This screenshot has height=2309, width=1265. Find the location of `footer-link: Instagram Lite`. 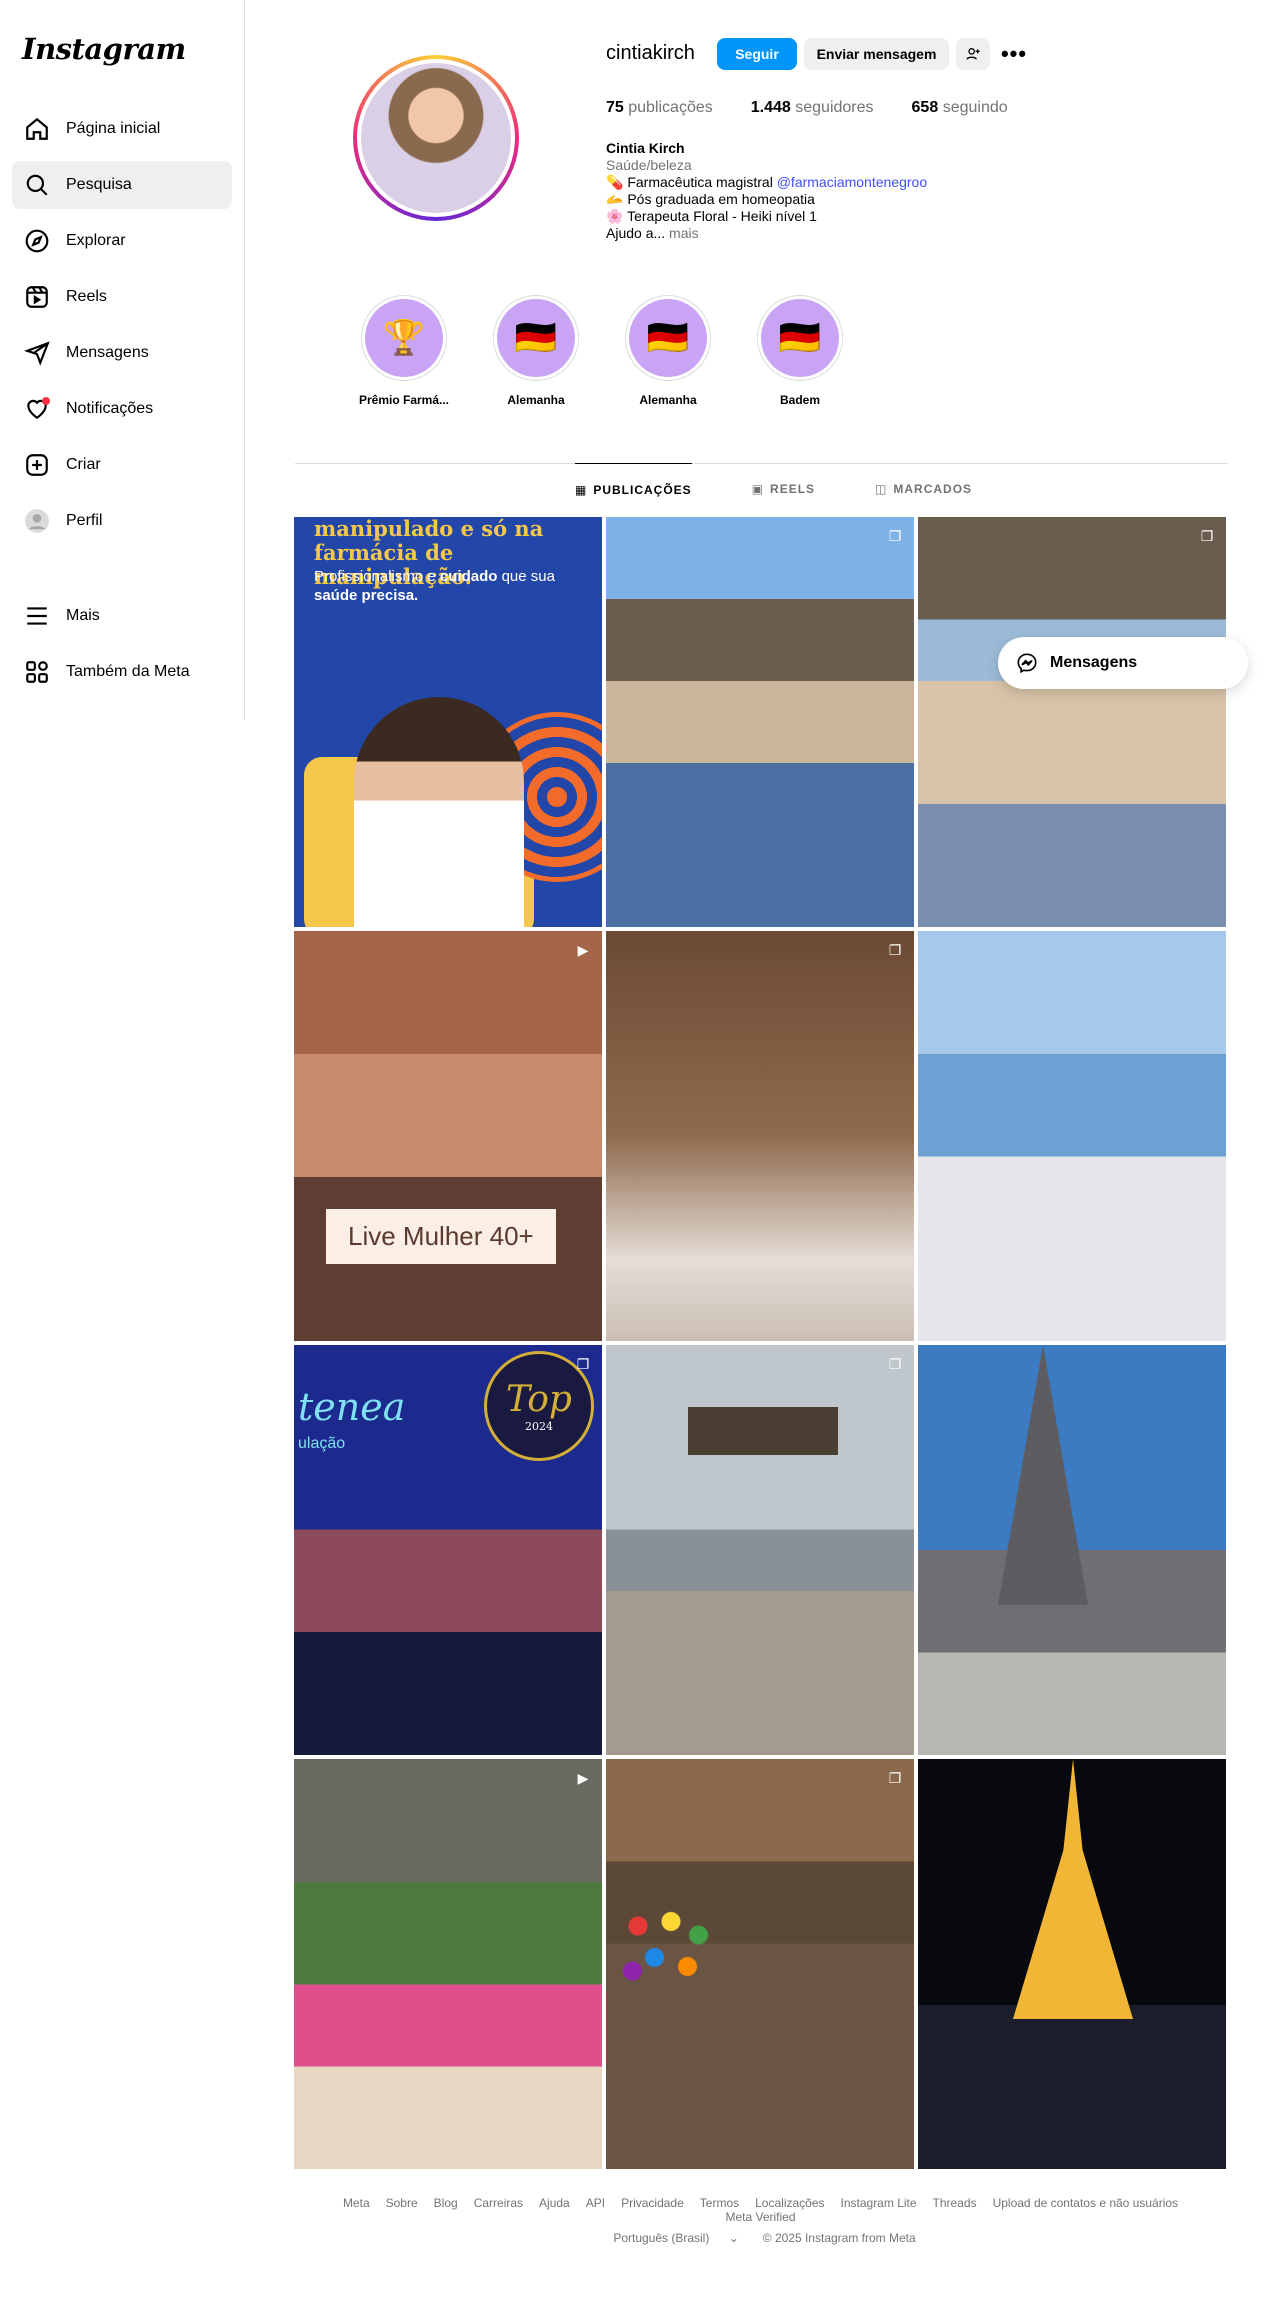

footer-link: Instagram Lite is located at coordinates (879, 2203).